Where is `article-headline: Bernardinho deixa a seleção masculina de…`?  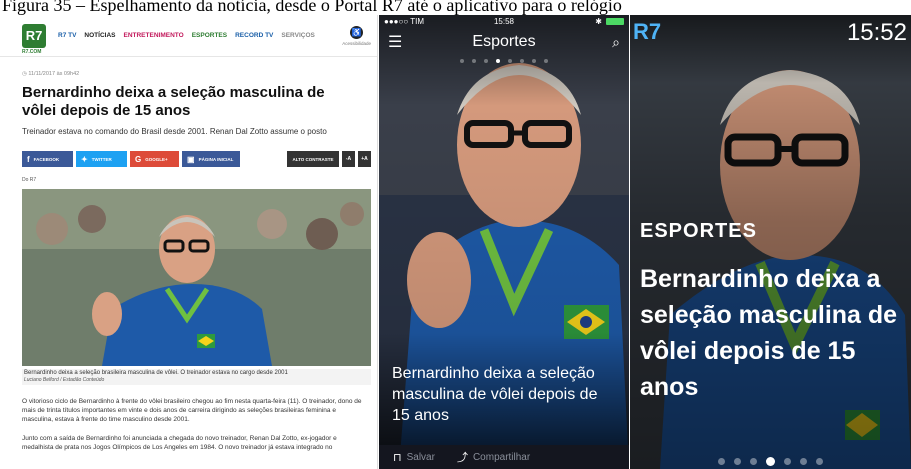
article-headline: Bernardinho deixa a seleção masculina de… is located at coordinates (173, 101).